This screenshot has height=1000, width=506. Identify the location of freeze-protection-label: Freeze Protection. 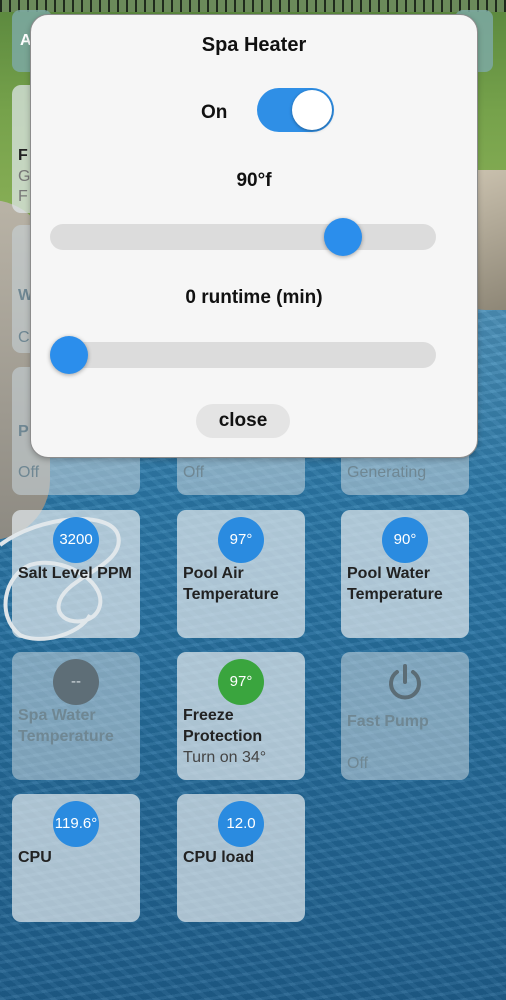
(223, 726).